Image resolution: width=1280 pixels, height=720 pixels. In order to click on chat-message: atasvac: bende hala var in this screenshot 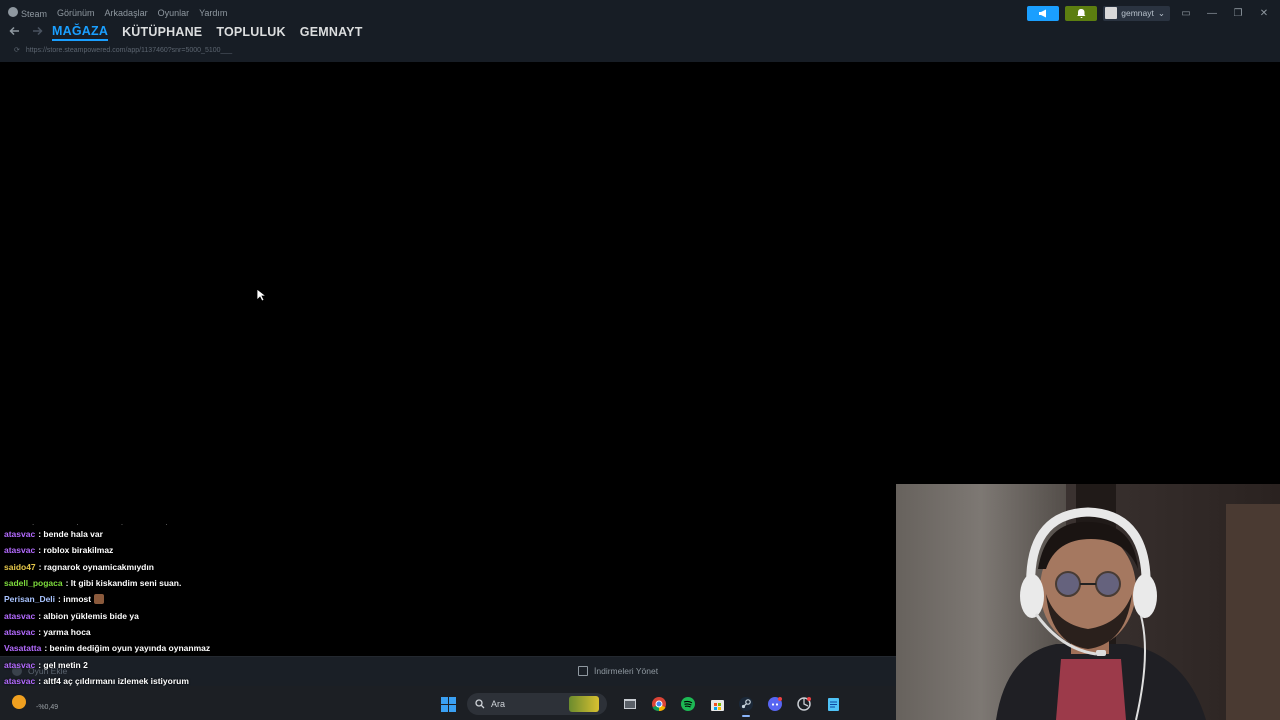, I will do `click(304, 534)`.